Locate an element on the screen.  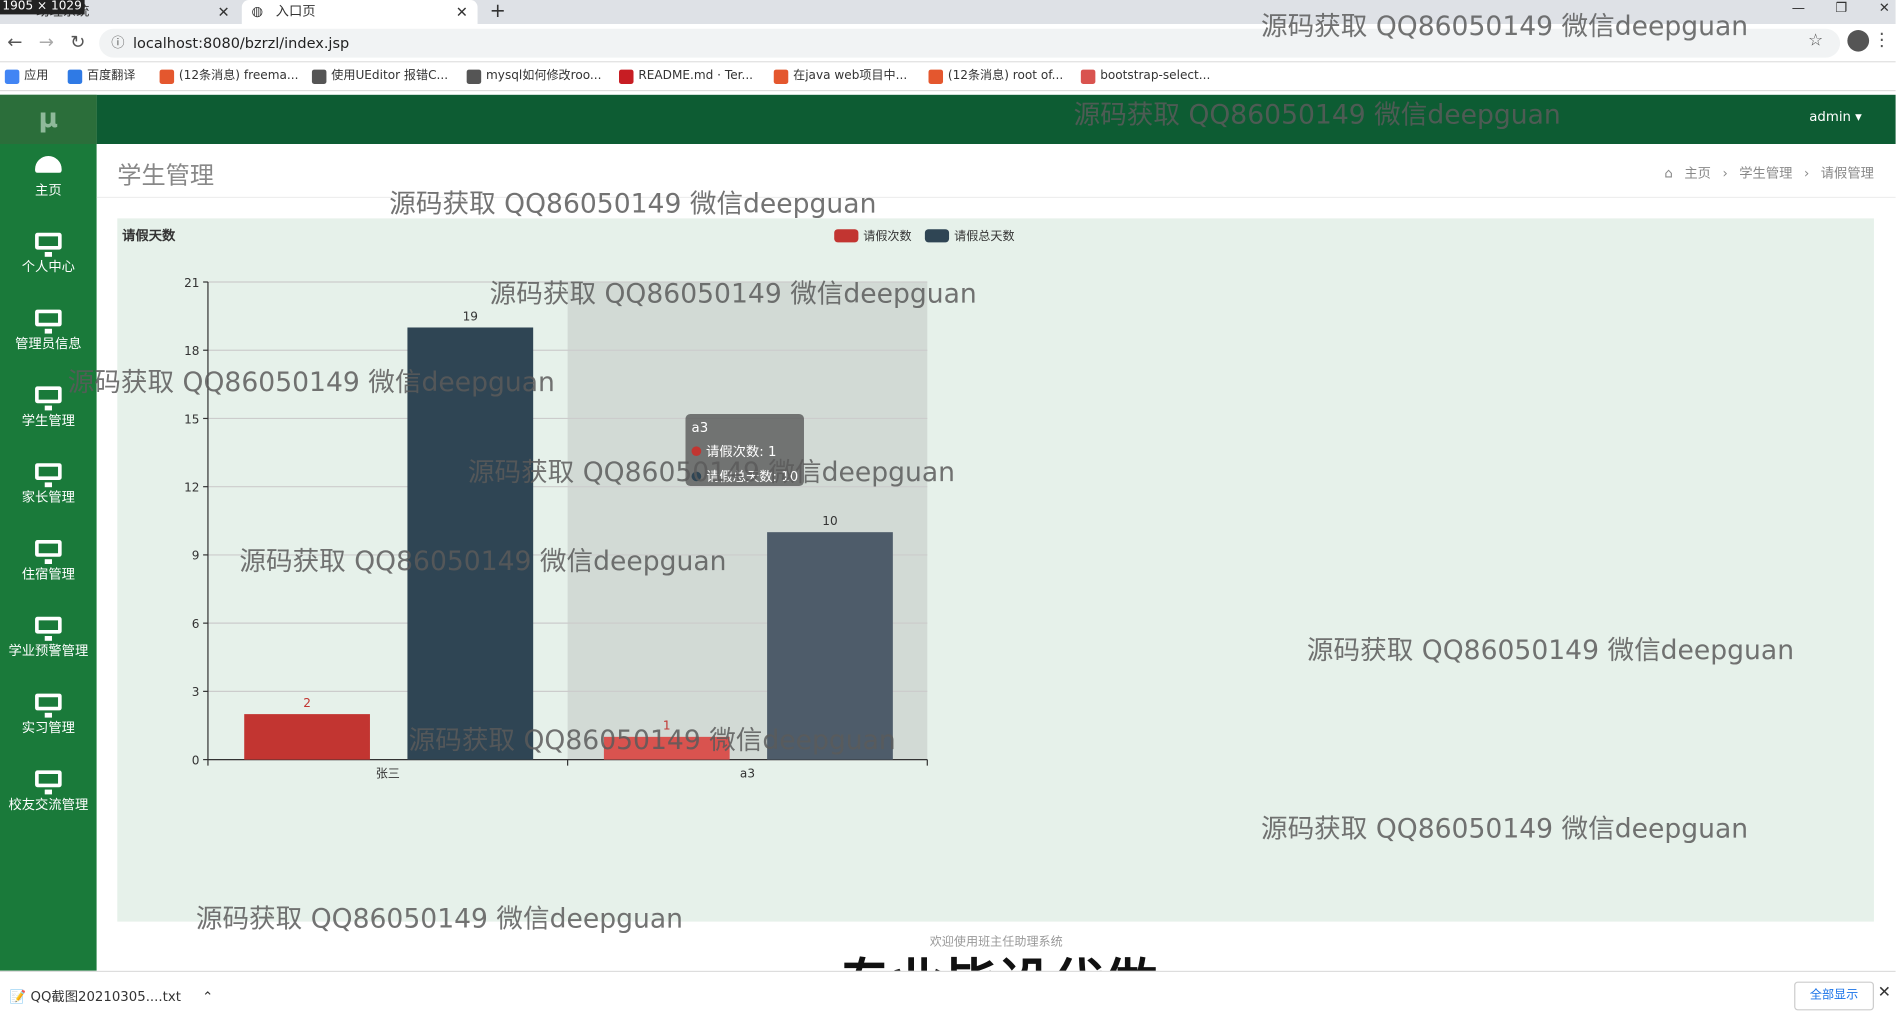
sidebar-item: 管理员信息 is located at coordinates (48, 334).